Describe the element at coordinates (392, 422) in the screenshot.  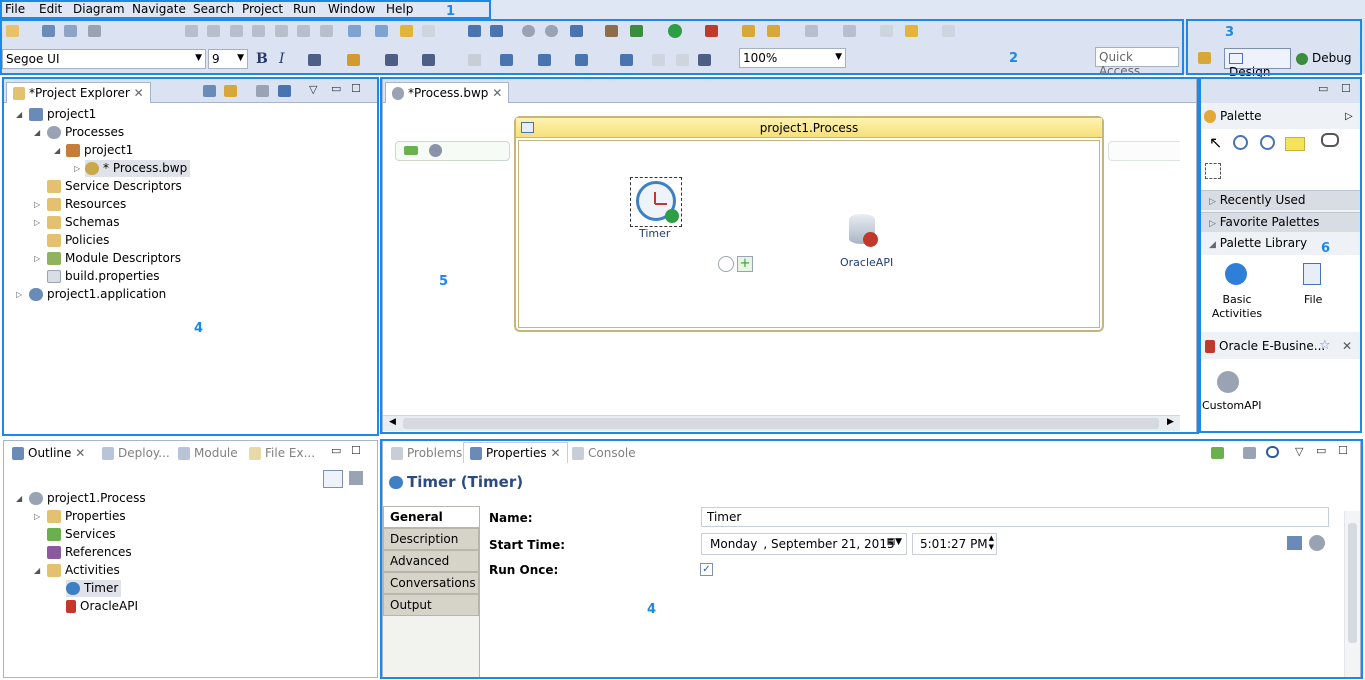
I see `scroll-left-icon: ◀` at that location.